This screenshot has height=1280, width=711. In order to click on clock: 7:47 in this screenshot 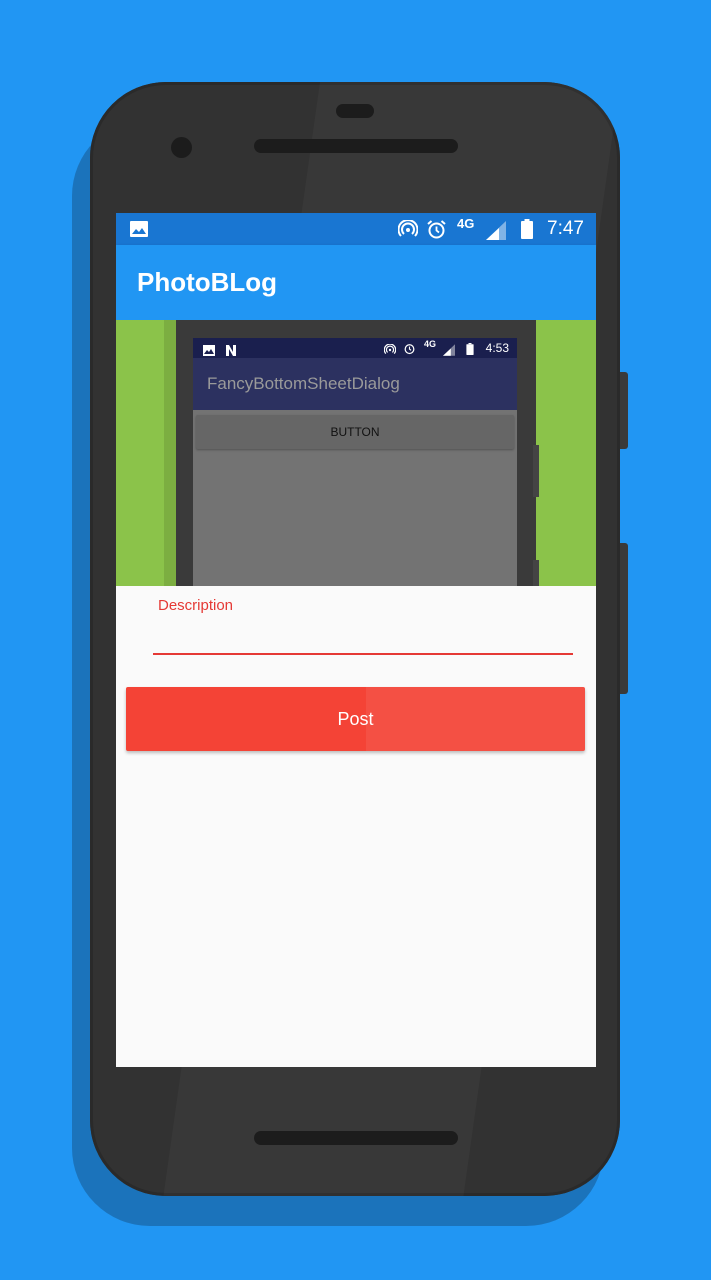, I will do `click(565, 228)`.